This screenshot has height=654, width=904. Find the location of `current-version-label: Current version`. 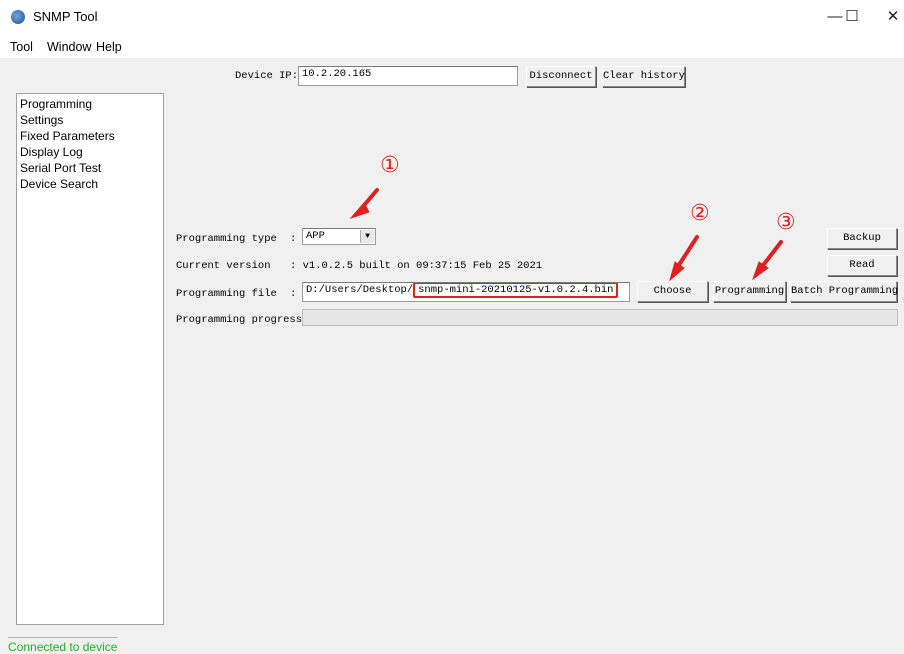

current-version-label: Current version is located at coordinates (223, 266).